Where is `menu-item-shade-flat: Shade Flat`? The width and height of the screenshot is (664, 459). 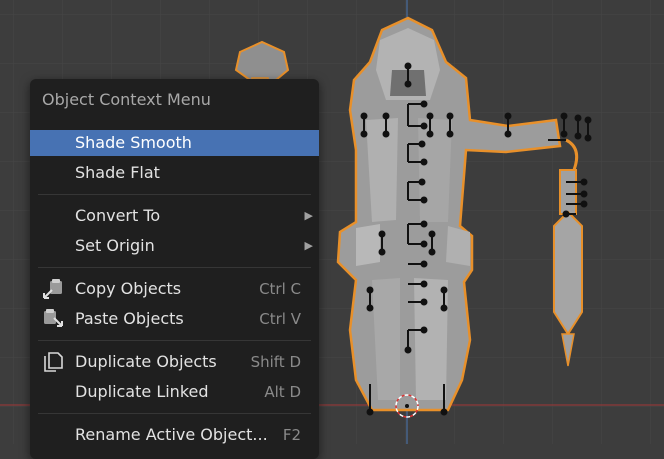
menu-item-shade-flat: Shade Flat is located at coordinates (174, 173).